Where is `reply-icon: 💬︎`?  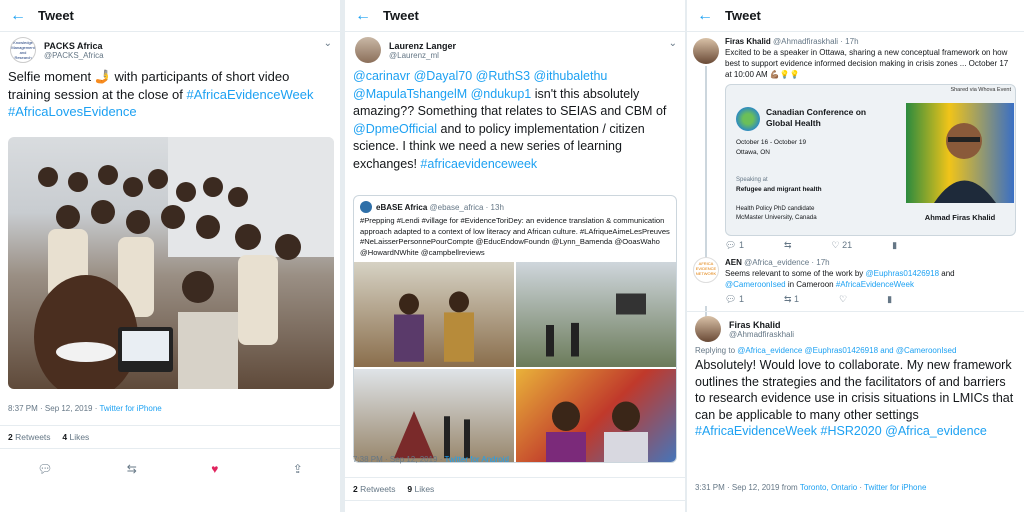 reply-icon: 💬︎ is located at coordinates (44, 469).